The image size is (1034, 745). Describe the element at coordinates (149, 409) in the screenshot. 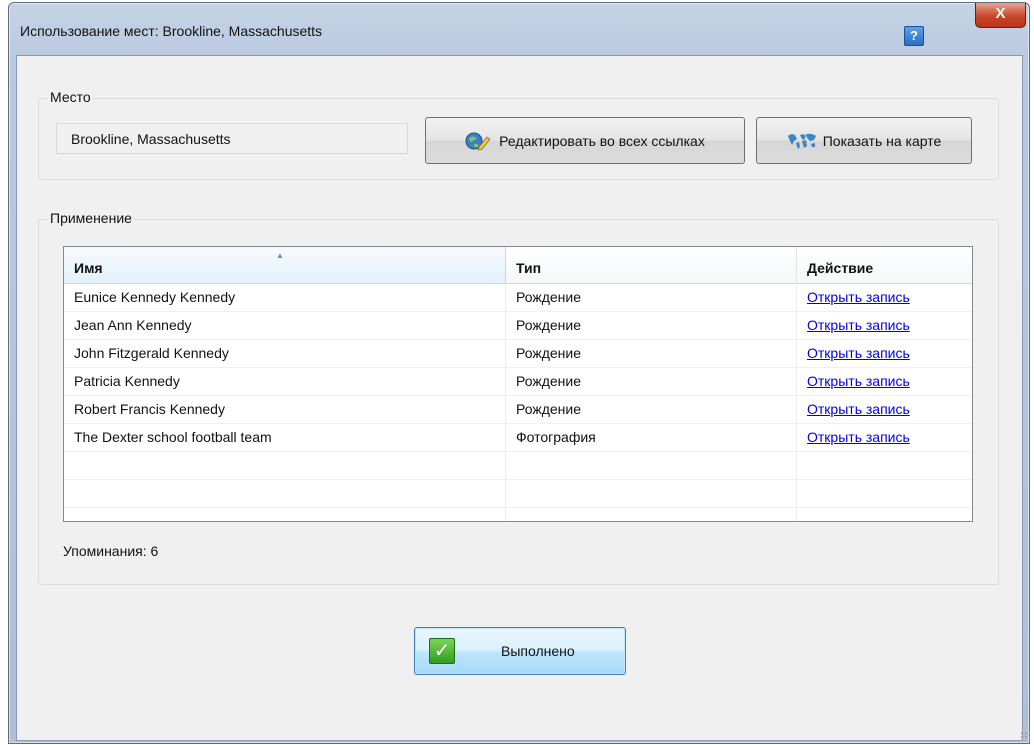

I see `cell-name: Robert Francis Kennedy` at that location.